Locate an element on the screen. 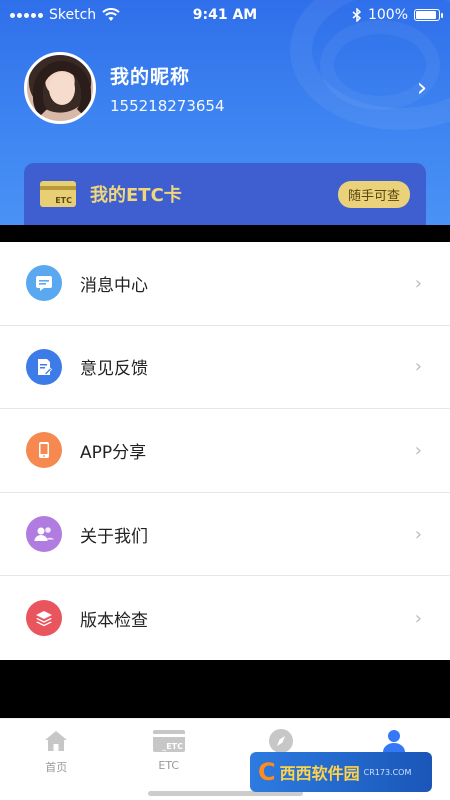 This screenshot has width=450, height=800. status-right: 100% is located at coordinates (397, 15).